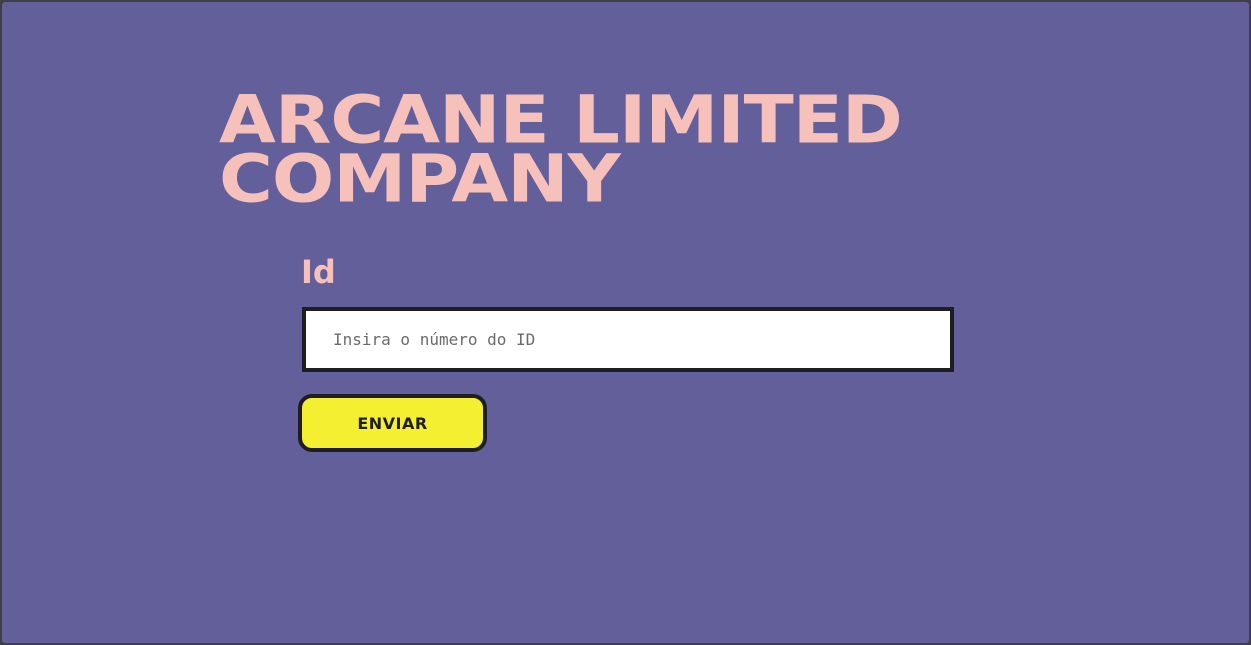 This screenshot has height=645, width=1251. What do you see at coordinates (628, 339) in the screenshot?
I see `id-input` at bounding box center [628, 339].